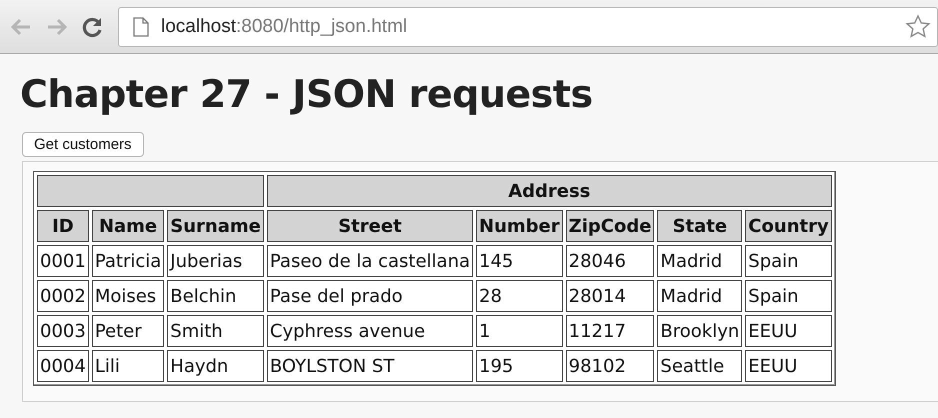 Image resolution: width=938 pixels, height=418 pixels. I want to click on column-header: ZipCode, so click(610, 226).